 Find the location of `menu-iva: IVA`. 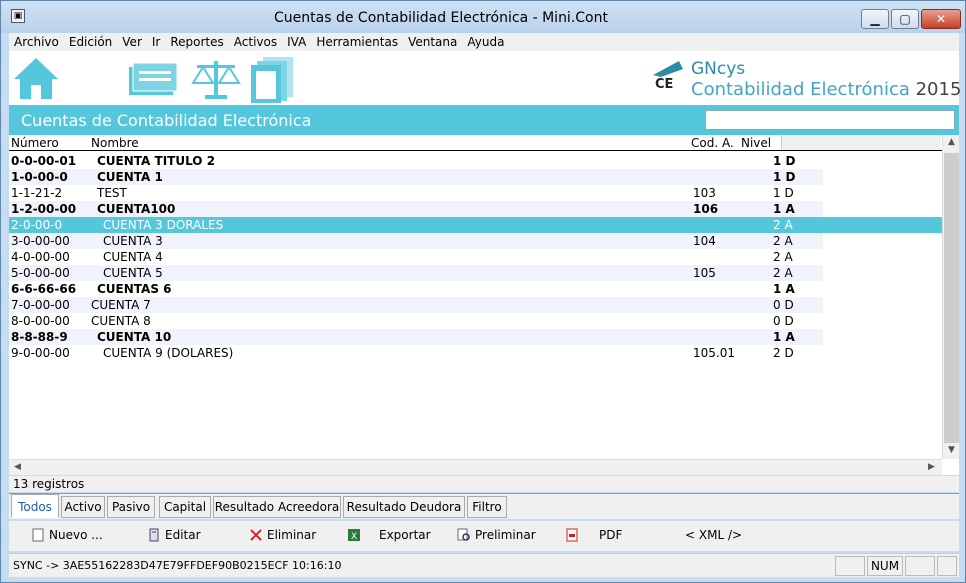

menu-iva: IVA is located at coordinates (296, 42).